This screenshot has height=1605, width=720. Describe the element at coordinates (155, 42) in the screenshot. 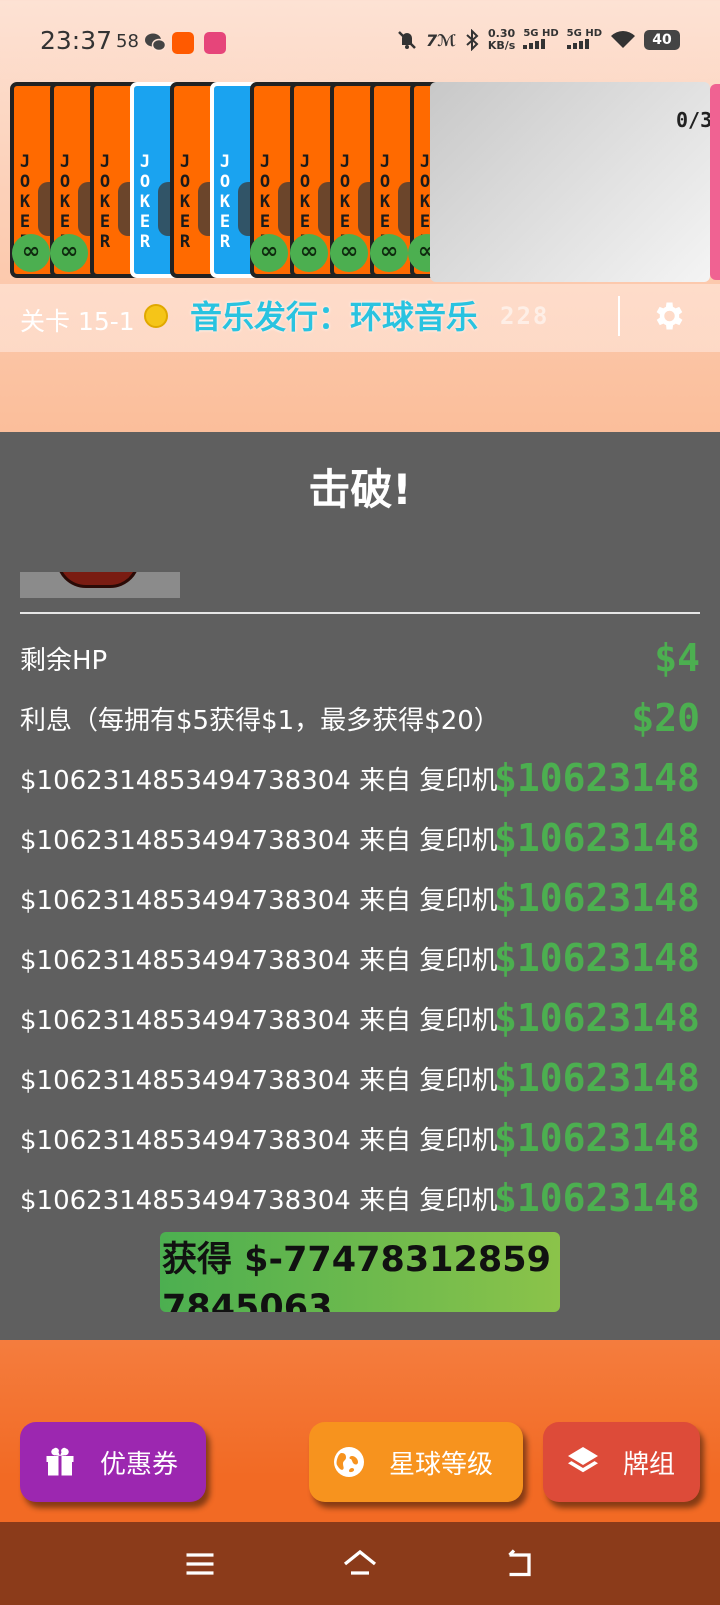

I see `wechat-icon` at that location.